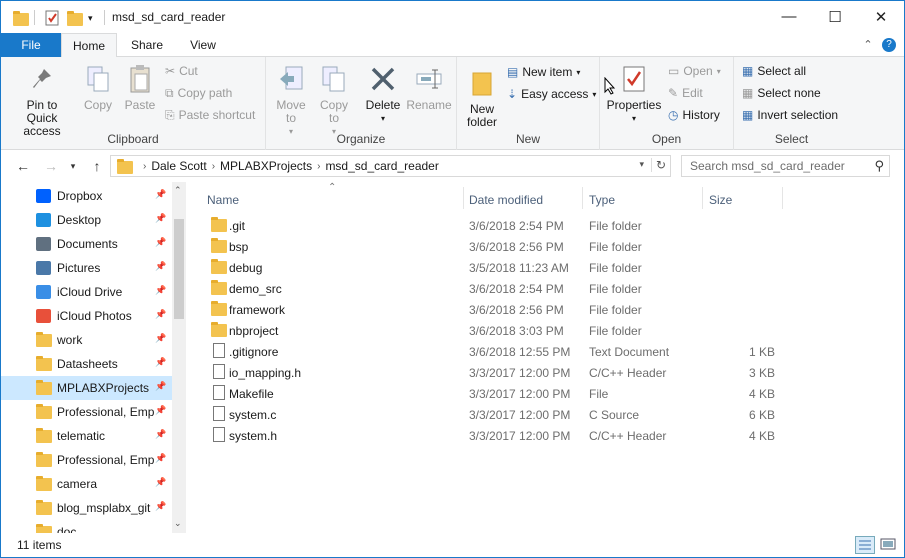 The image size is (905, 558). I want to click on maximize-button: ☐, so click(835, 16).